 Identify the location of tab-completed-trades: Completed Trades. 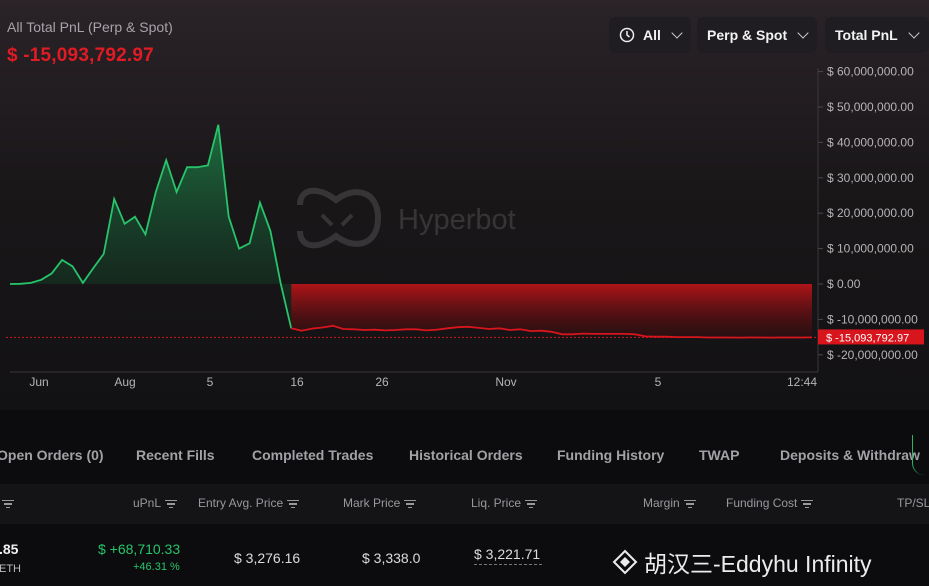
(312, 455).